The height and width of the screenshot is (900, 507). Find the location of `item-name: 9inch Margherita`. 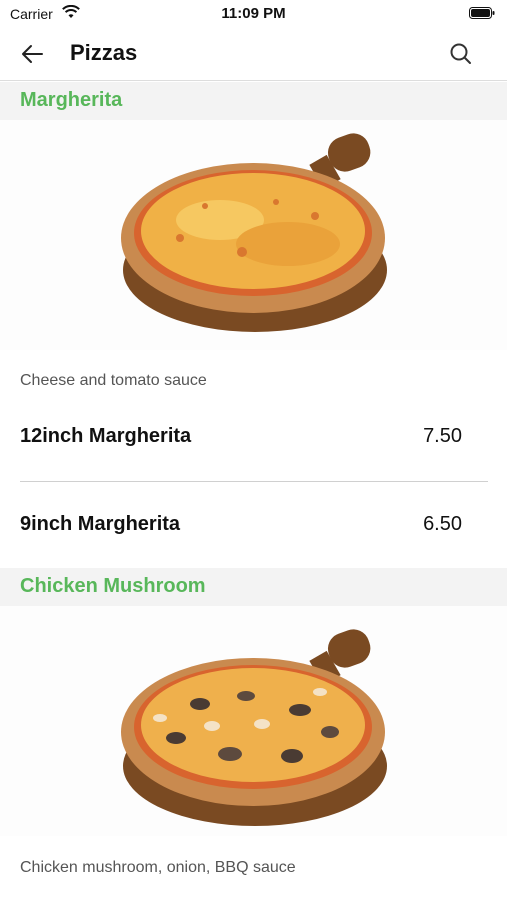

item-name: 9inch Margherita is located at coordinates (100, 524).